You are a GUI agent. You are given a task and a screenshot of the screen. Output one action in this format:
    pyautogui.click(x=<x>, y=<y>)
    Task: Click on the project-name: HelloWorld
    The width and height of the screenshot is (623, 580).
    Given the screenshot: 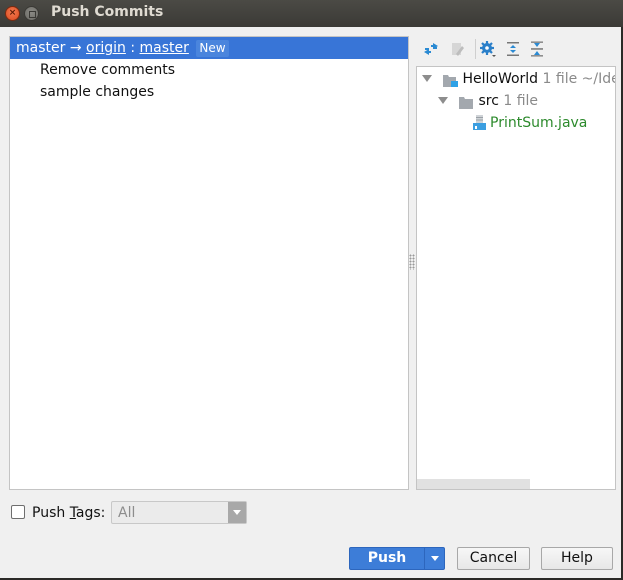 What is the action you would take?
    pyautogui.click(x=500, y=79)
    